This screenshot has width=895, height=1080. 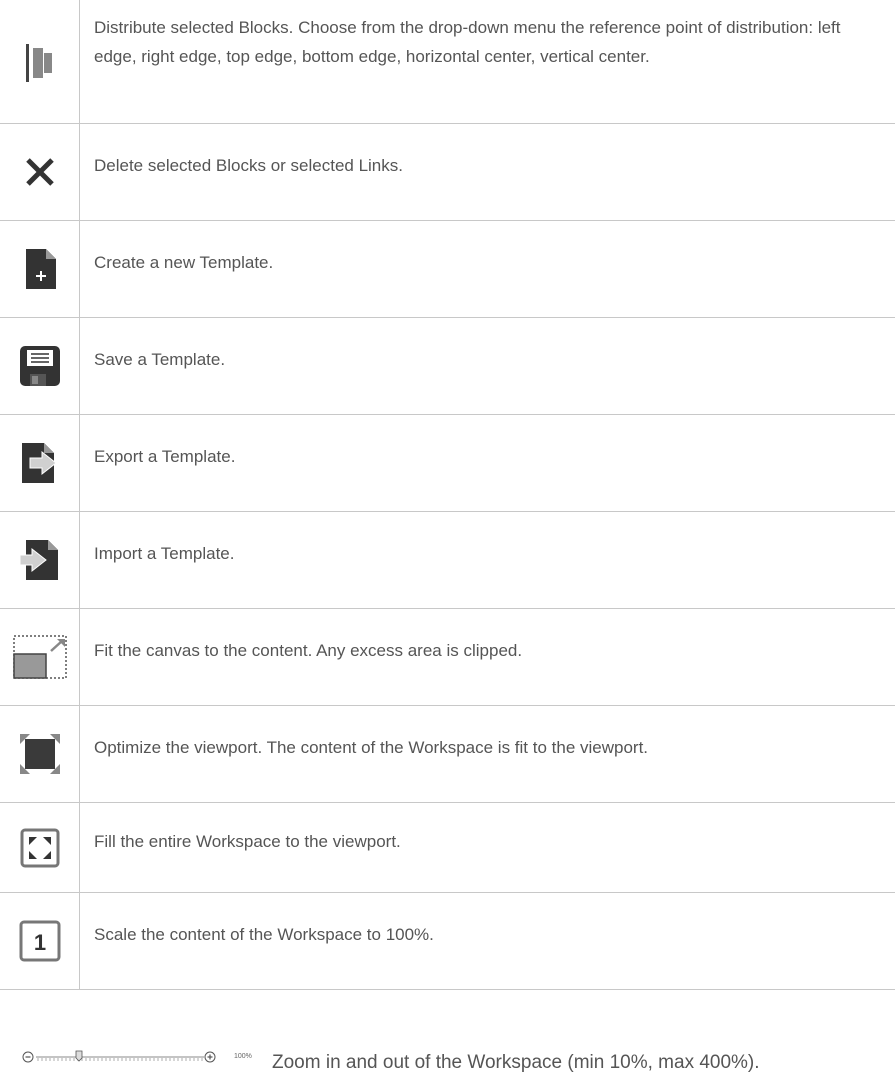 I want to click on save-icon, so click(x=39, y=366).